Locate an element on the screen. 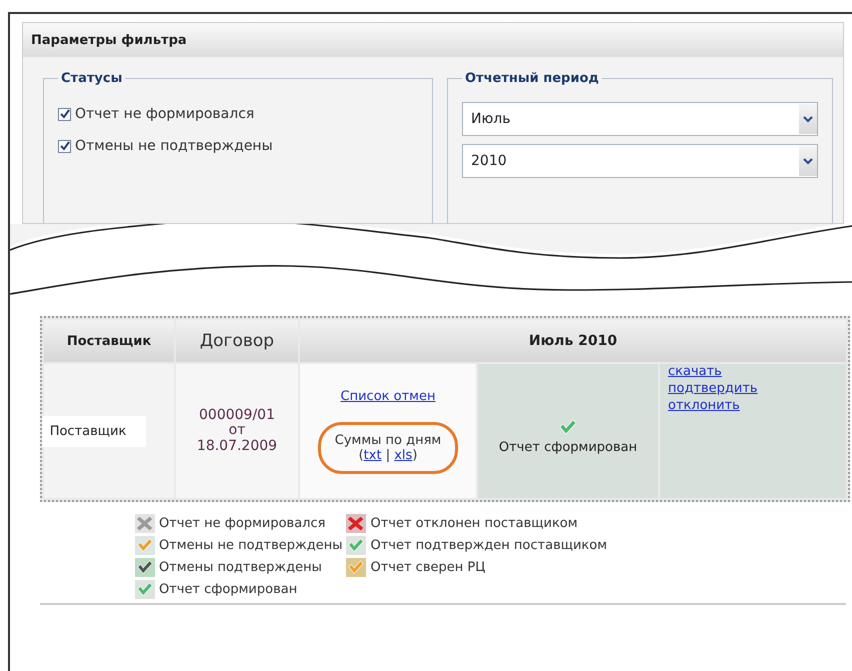 The image size is (852, 671). action-link: скачать is located at coordinates (753, 372).